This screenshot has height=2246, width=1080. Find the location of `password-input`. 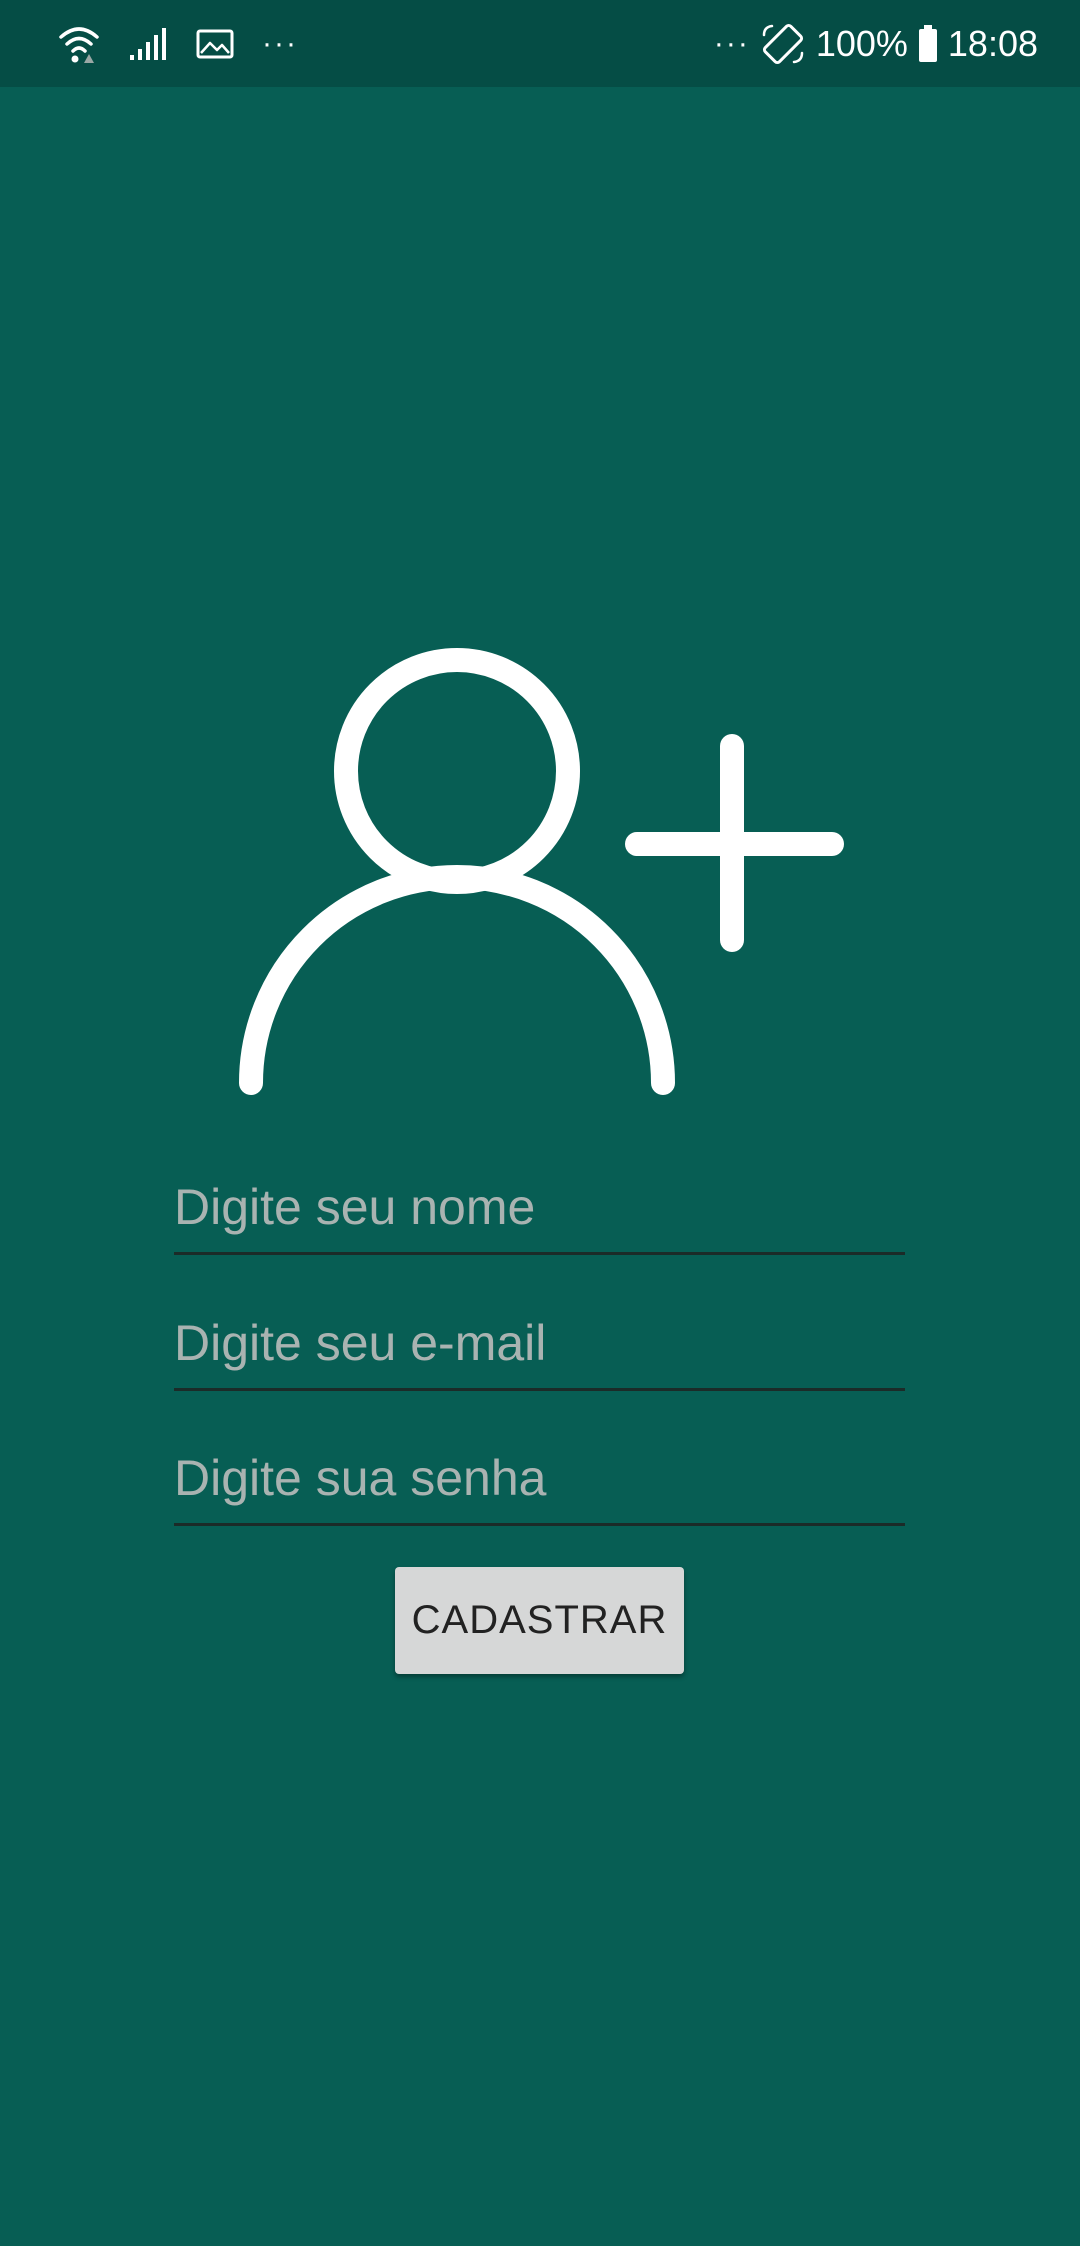

password-input is located at coordinates (539, 1478).